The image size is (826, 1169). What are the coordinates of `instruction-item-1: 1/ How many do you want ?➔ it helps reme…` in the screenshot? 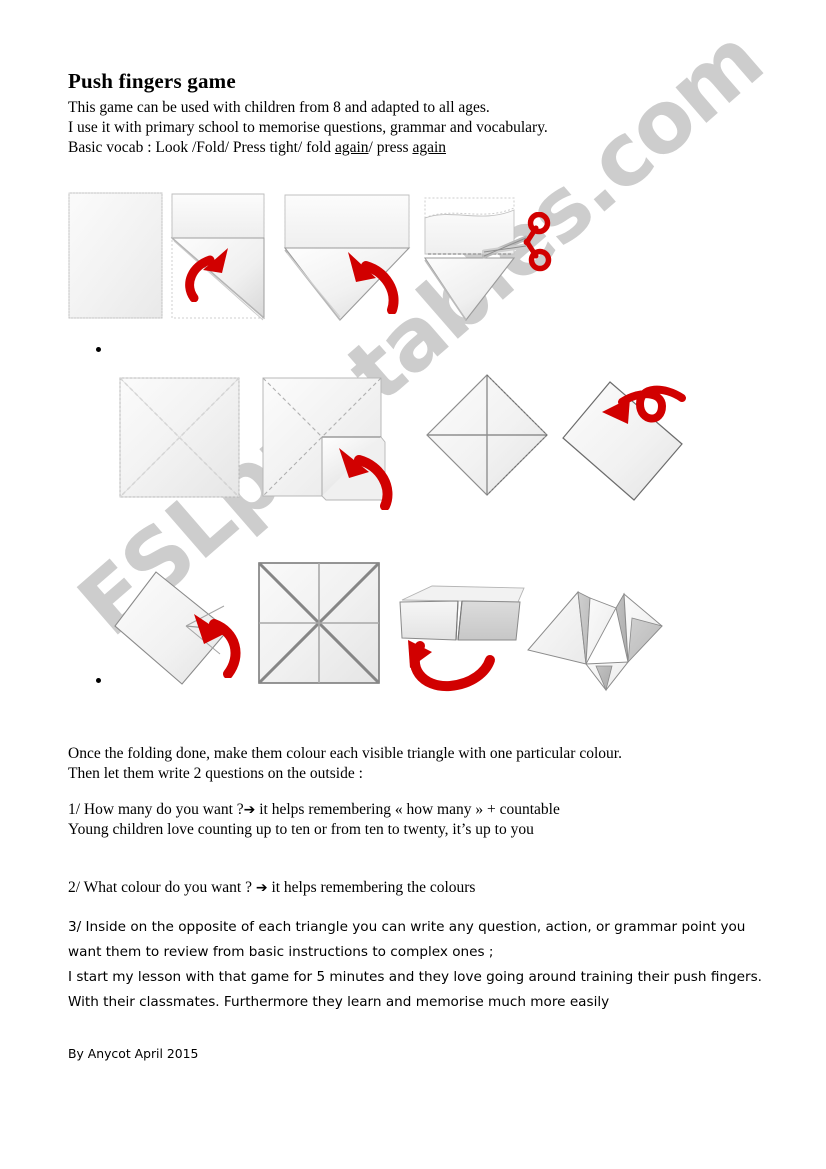 It's located at (314, 820).